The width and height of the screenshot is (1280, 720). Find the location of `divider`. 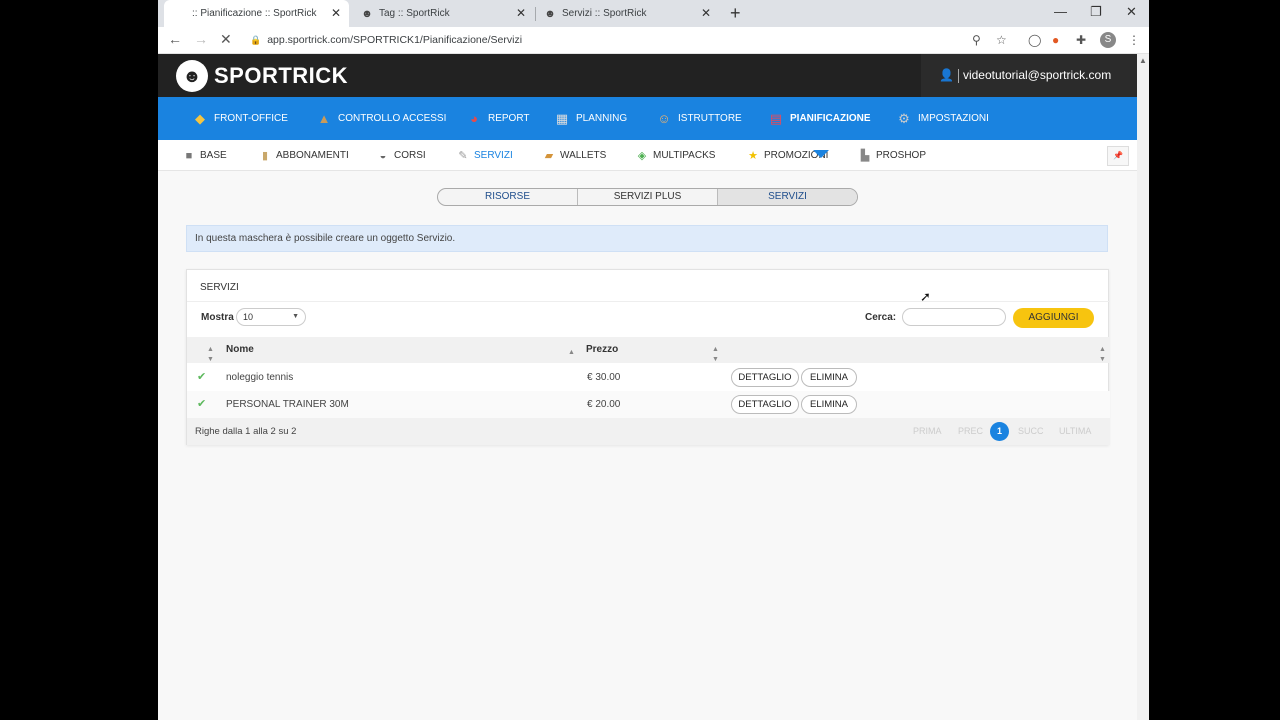

divider is located at coordinates (648, 301).